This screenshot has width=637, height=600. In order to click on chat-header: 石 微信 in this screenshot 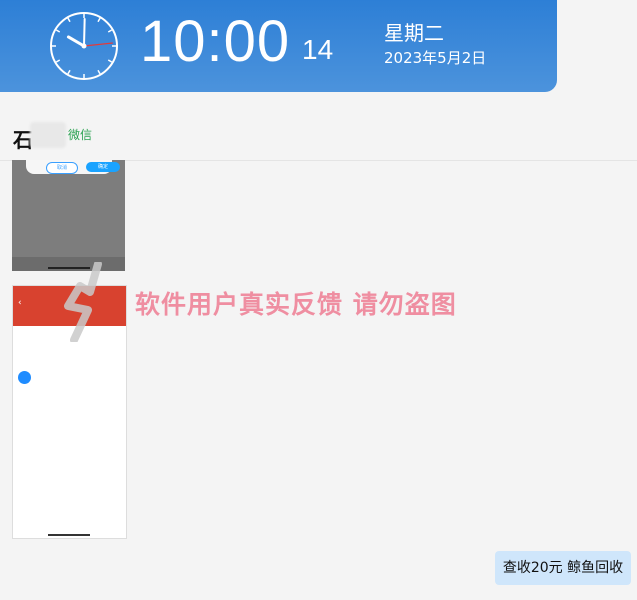, I will do `click(318, 134)`.